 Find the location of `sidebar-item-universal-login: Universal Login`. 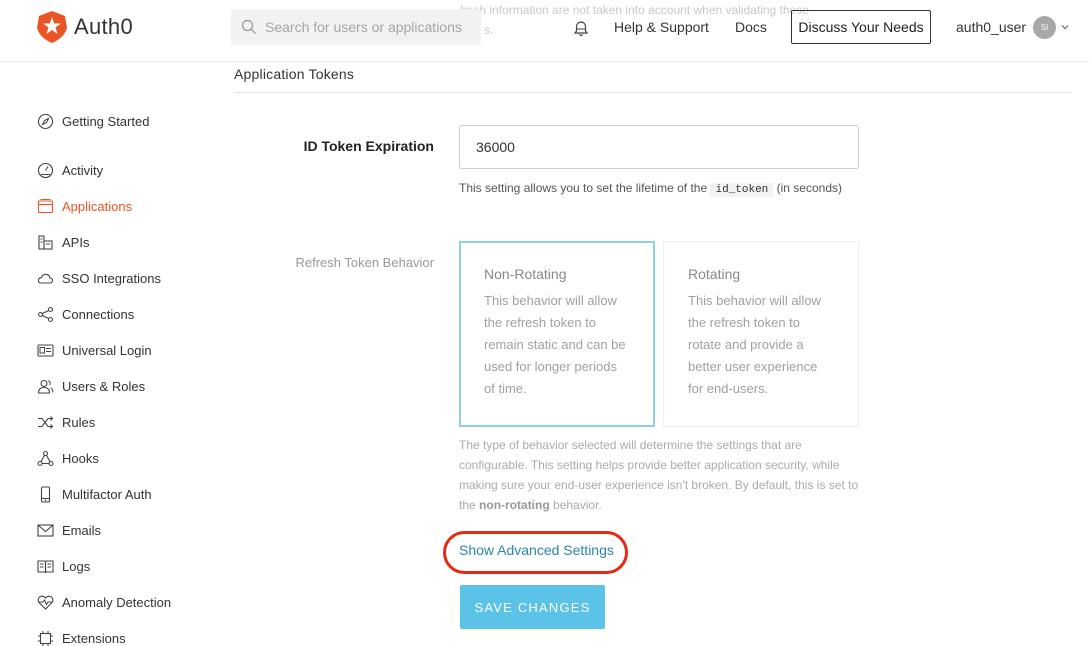

sidebar-item-universal-login: Universal Login is located at coordinates (94, 350).